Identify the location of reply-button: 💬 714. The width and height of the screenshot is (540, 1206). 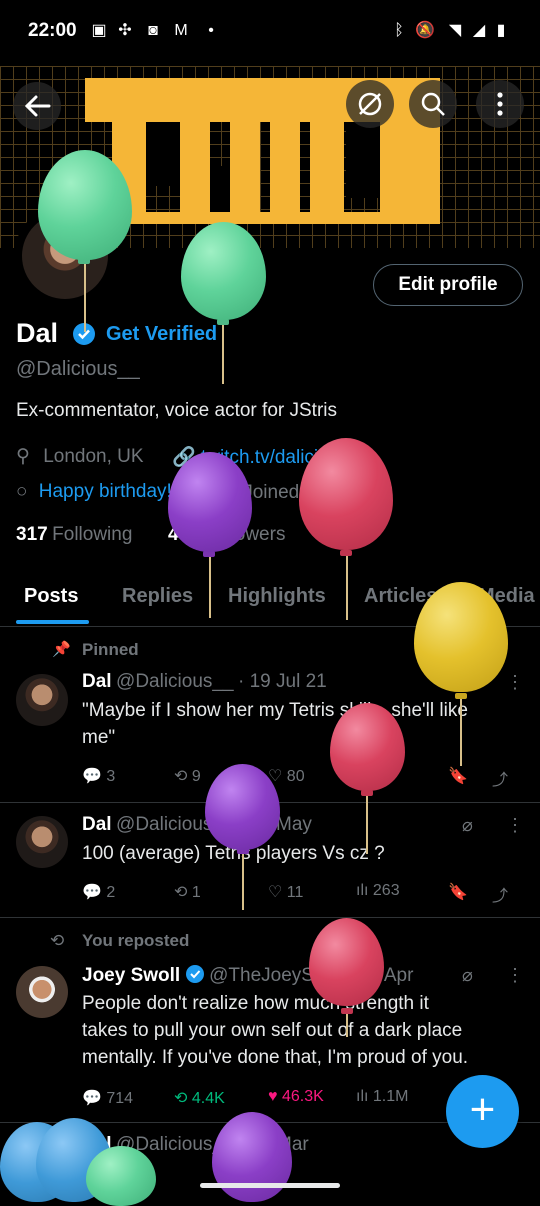
(107, 1098).